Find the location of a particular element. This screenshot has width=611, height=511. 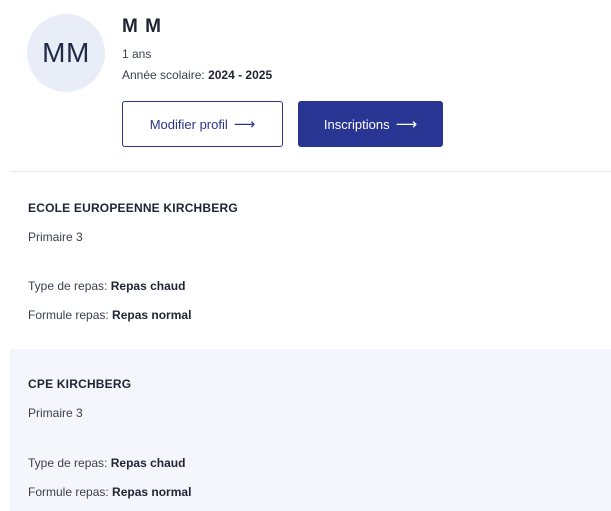

avatar-initials: MM is located at coordinates (66, 52).